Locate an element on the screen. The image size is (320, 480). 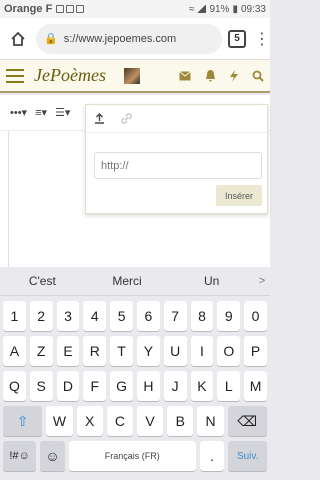
key-z: Z is located at coordinates (41, 351).